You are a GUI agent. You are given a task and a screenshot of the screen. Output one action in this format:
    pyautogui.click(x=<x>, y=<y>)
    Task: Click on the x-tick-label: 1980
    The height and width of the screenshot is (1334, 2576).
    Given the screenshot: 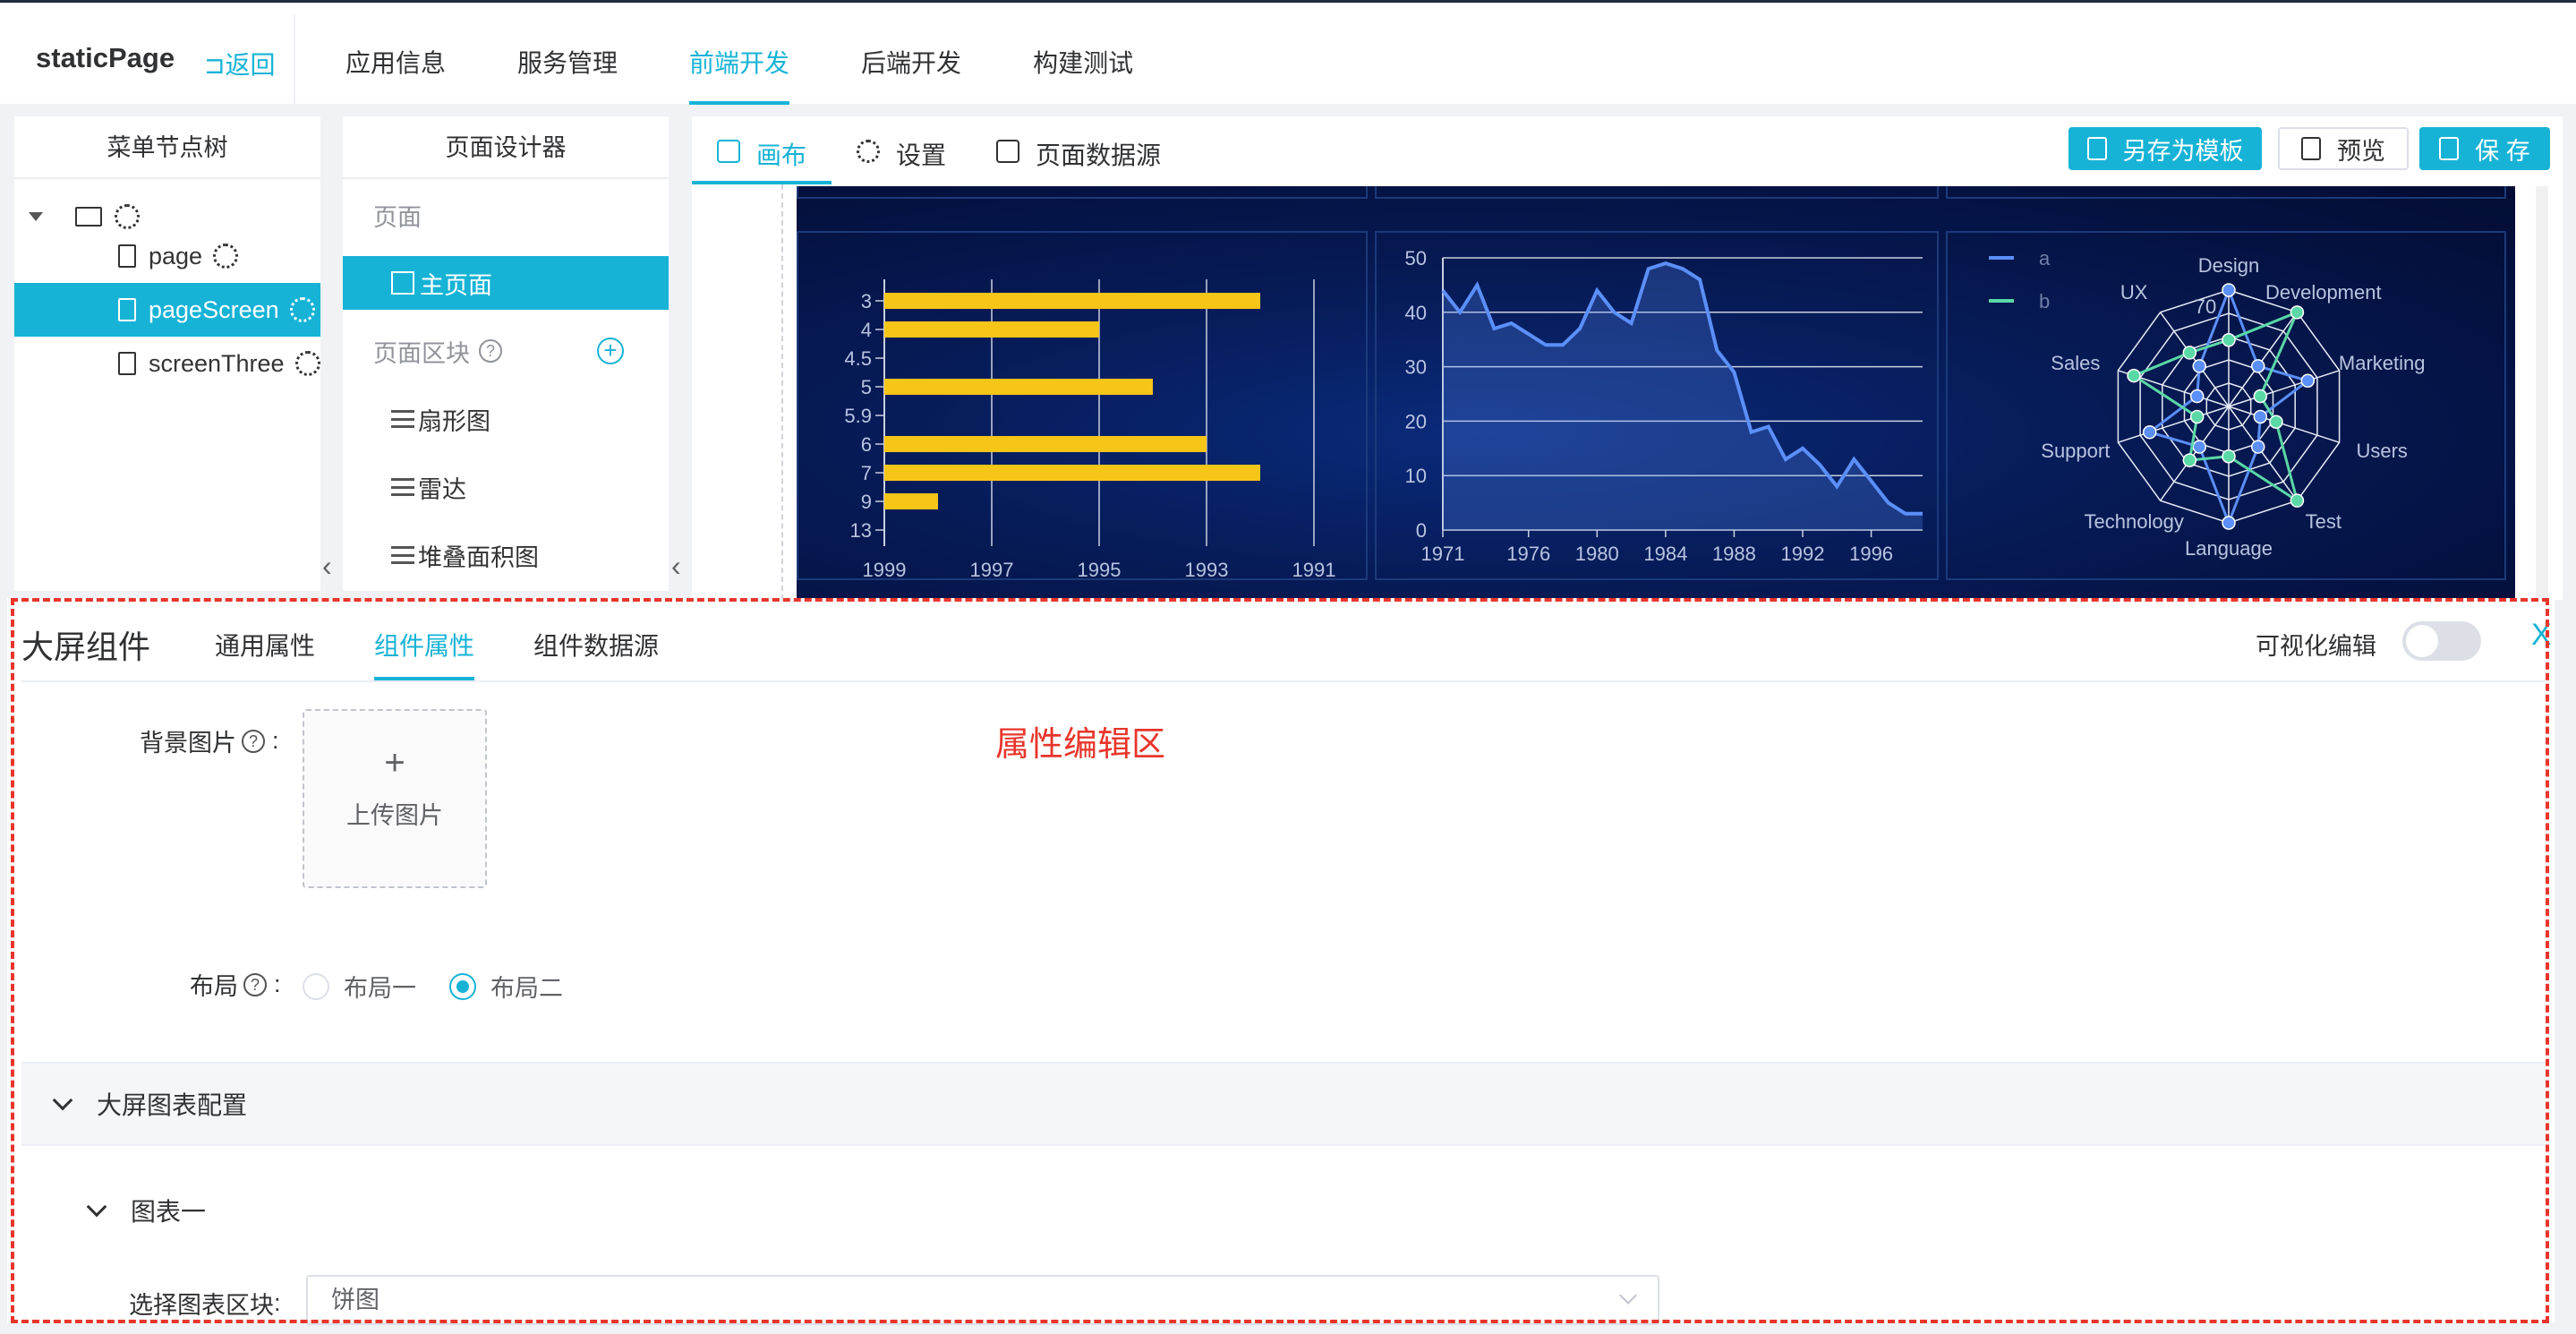 What is the action you would take?
    pyautogui.click(x=1597, y=554)
    